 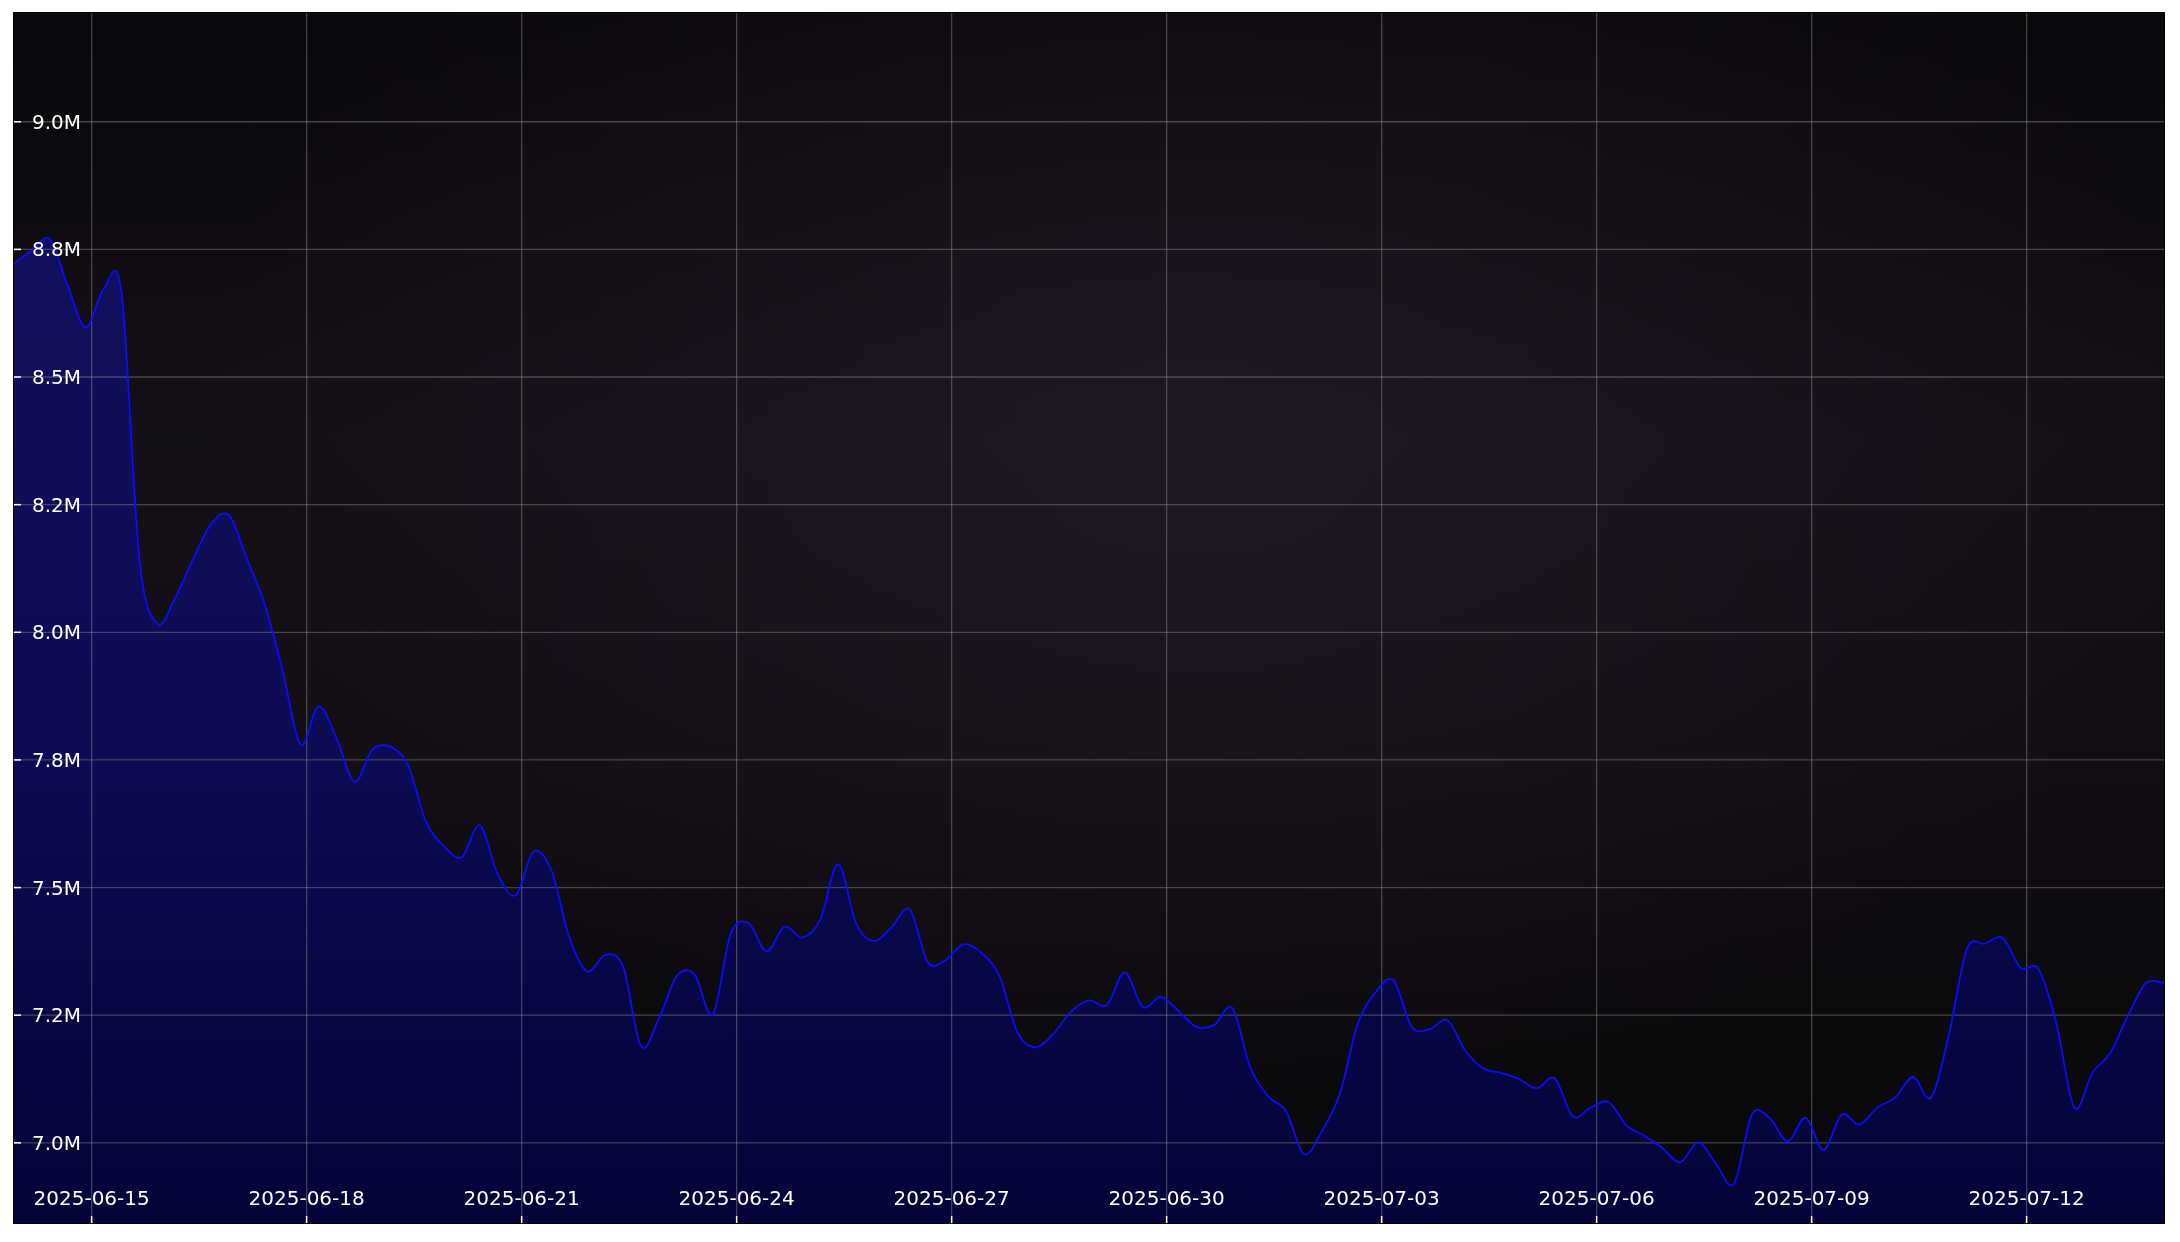 What do you see at coordinates (1811, 1198) in the screenshot?
I see `x-tick-label: 2025-07-09` at bounding box center [1811, 1198].